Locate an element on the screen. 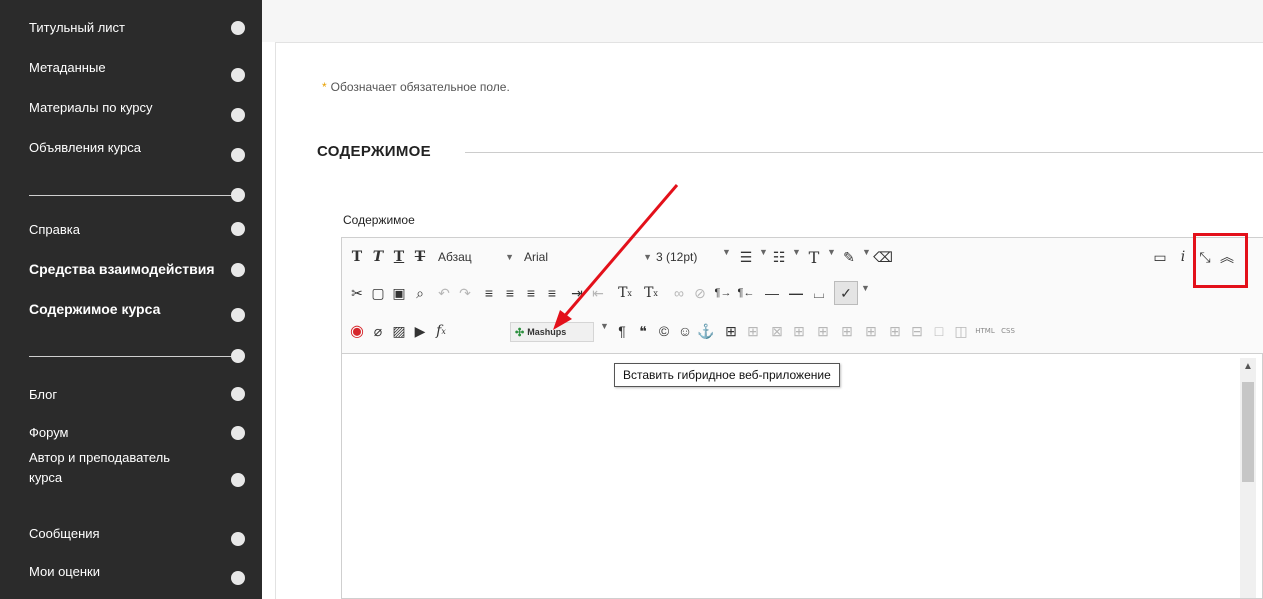 Image resolution: width=1263 pixels, height=599 pixels. insert-image-icon: ▨ is located at coordinates (399, 331).